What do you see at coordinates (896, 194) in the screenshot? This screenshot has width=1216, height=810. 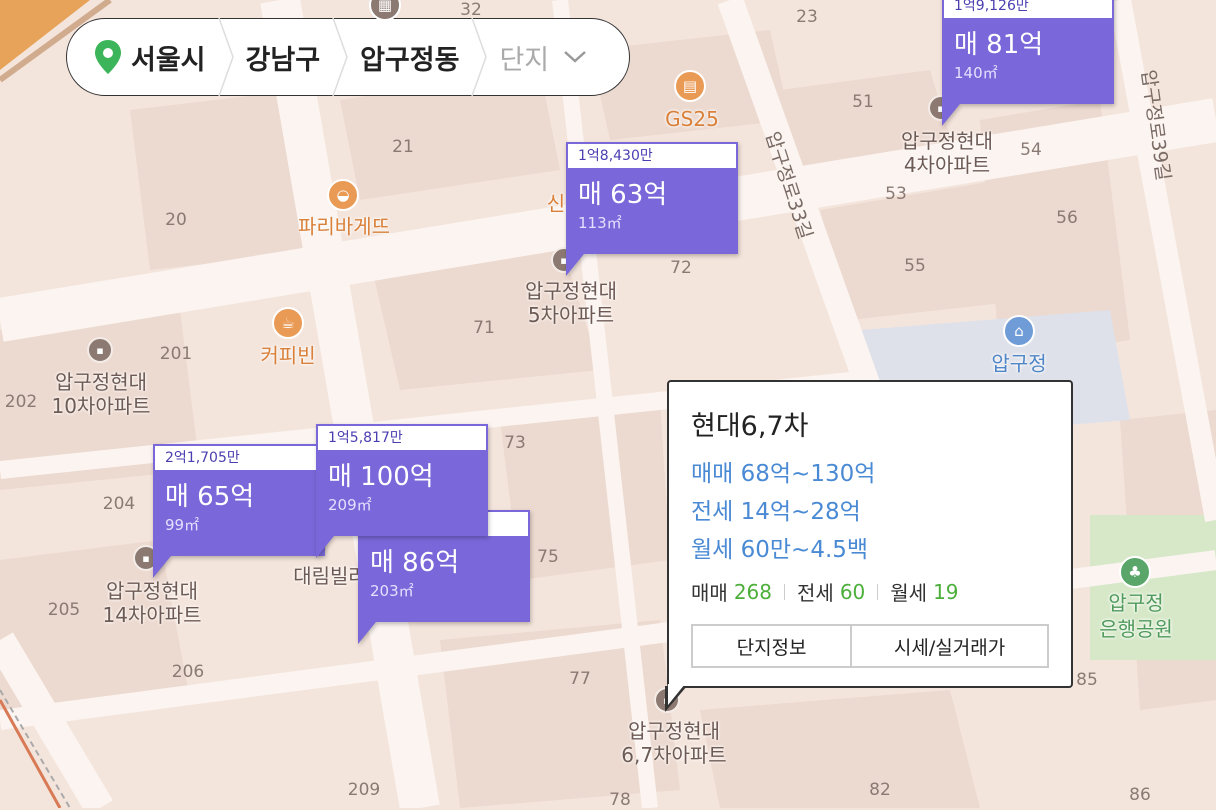 I see `block-number: 53` at bounding box center [896, 194].